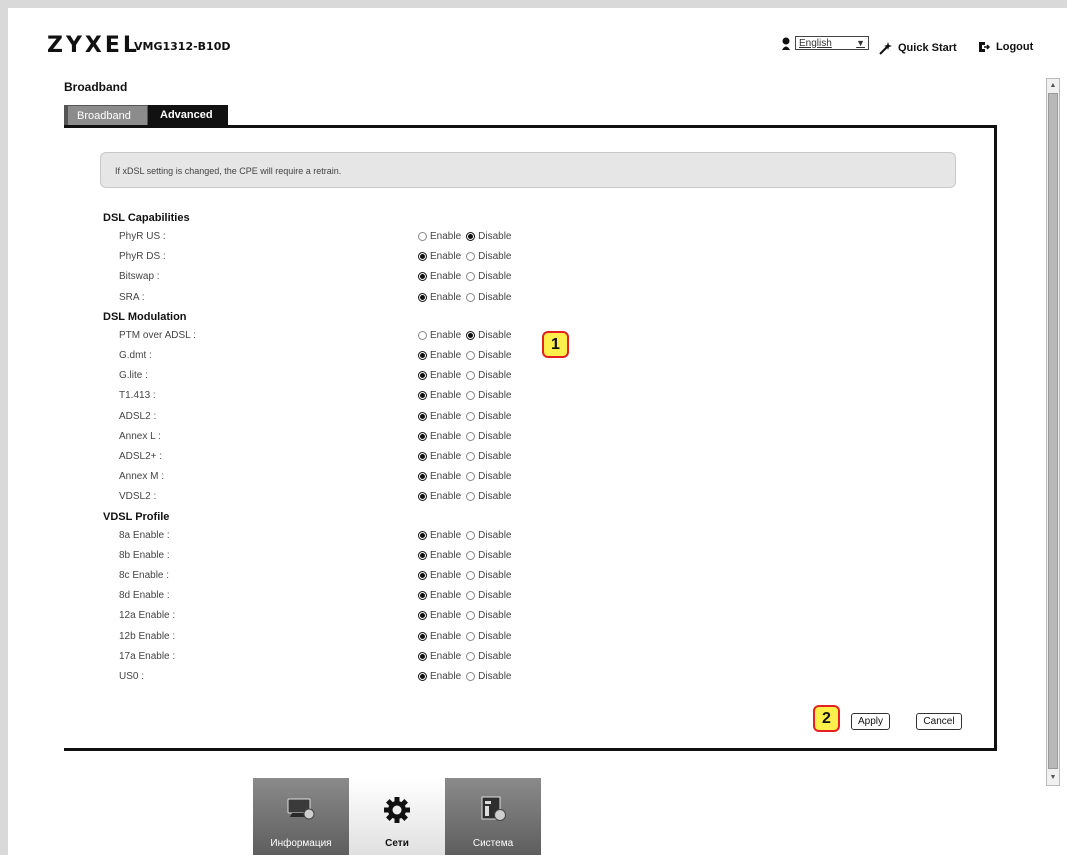 Image resolution: width=1067 pixels, height=855 pixels. Describe the element at coordinates (493, 816) in the screenshot. I see `nav-system: Система` at that location.